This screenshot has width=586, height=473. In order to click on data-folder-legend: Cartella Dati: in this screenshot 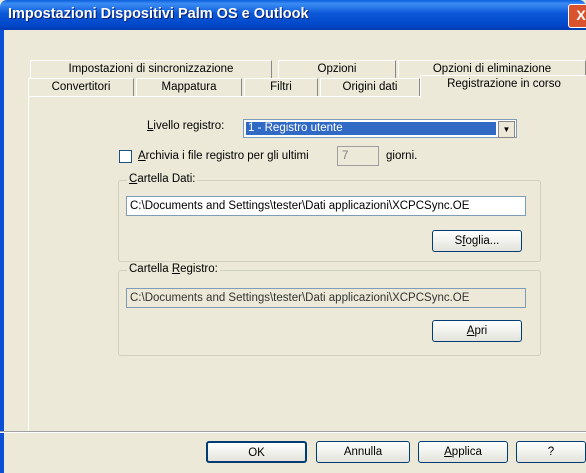, I will do `click(162, 179)`.